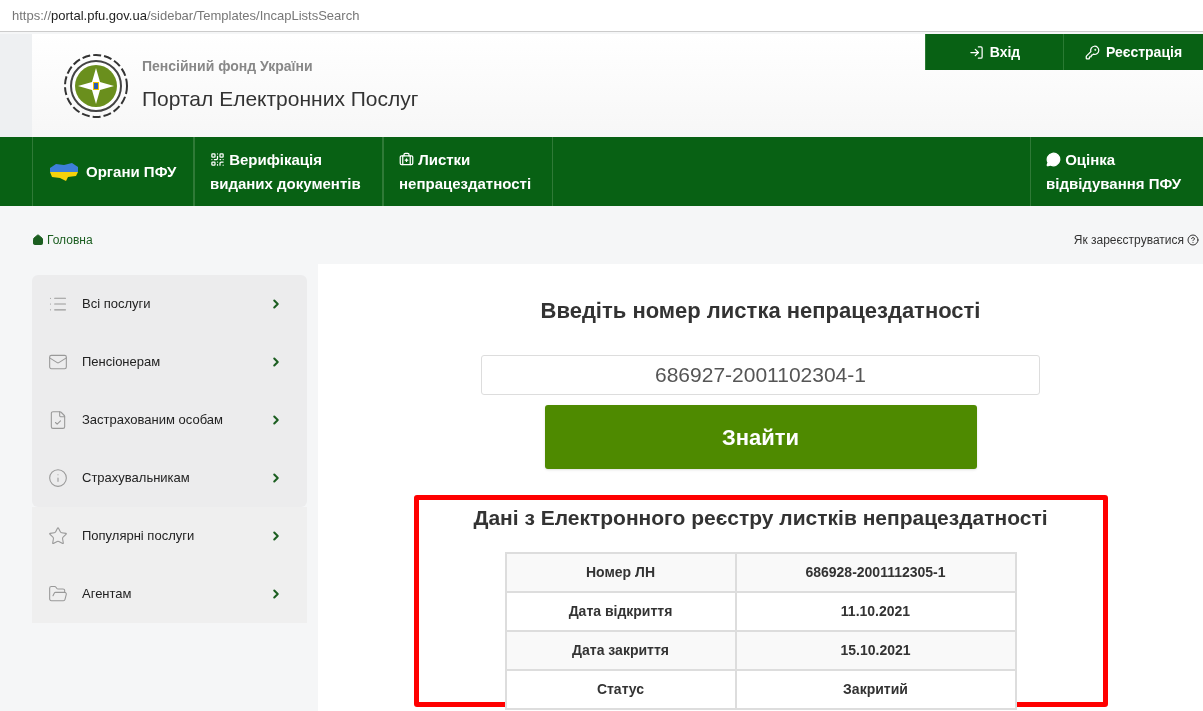  Describe the element at coordinates (875, 572) in the screenshot. I see `table-cell: 686928-2001112305-1` at that location.